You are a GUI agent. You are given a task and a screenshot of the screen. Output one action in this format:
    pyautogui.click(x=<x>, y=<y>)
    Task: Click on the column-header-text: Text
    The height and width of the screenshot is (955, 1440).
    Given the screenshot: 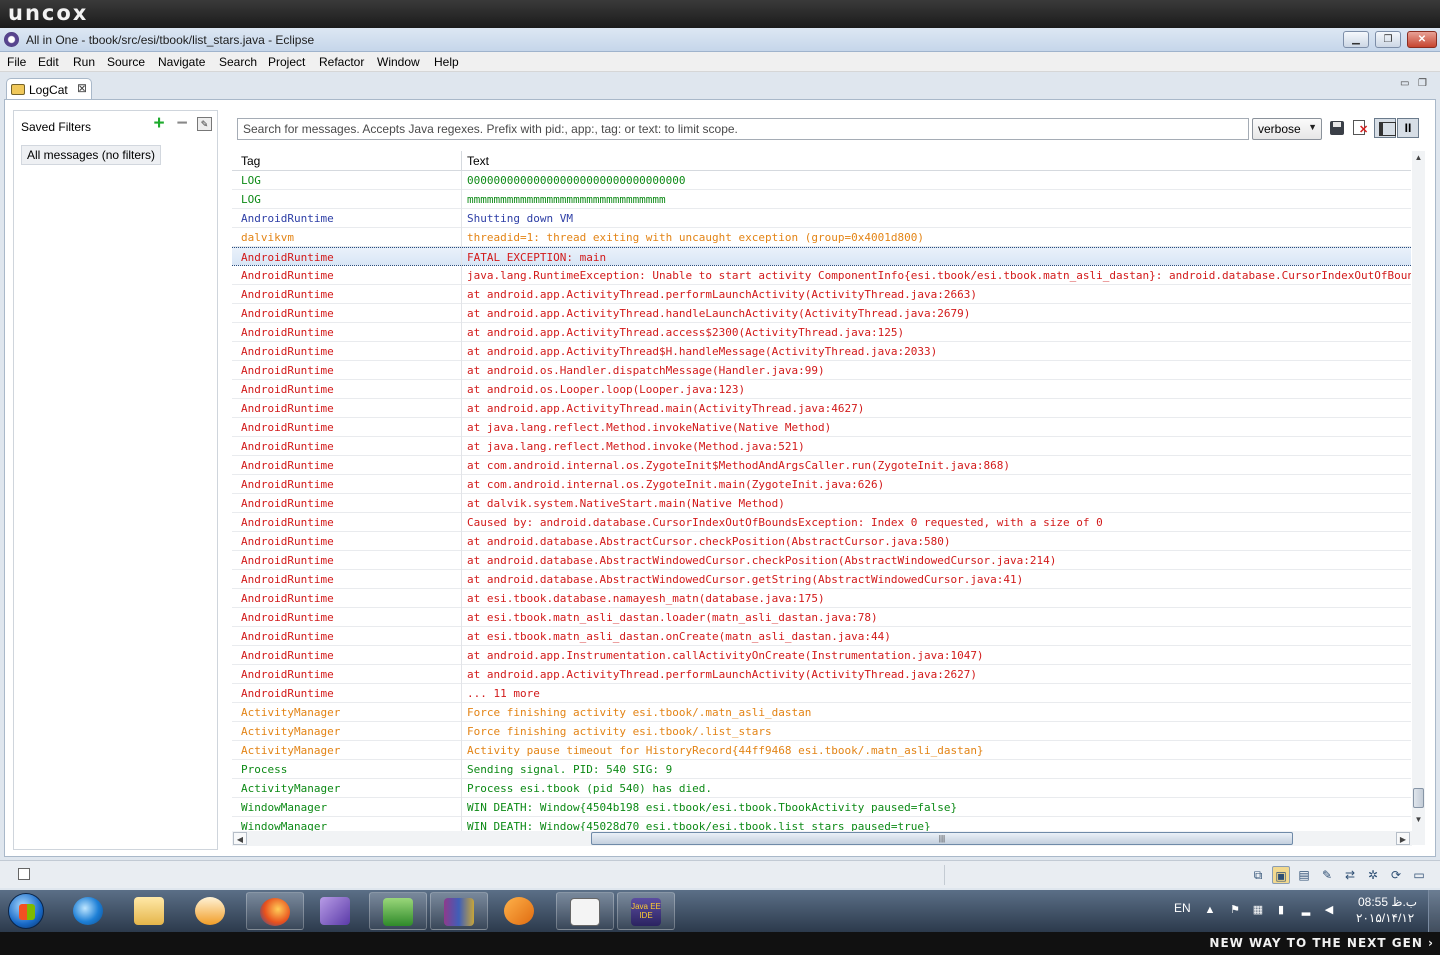 What is the action you would take?
    pyautogui.click(x=478, y=161)
    